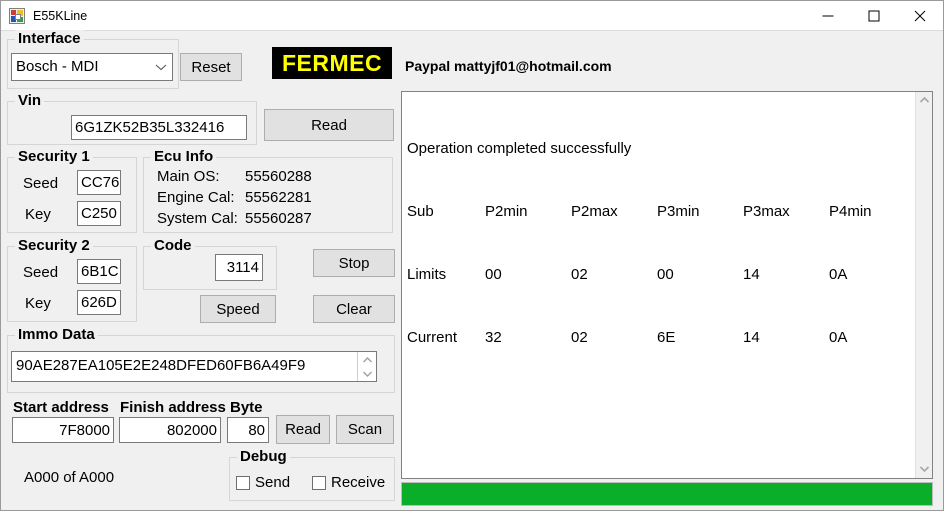 The image size is (944, 511). Describe the element at coordinates (354, 309) in the screenshot. I see `clear-button: Clear` at that location.